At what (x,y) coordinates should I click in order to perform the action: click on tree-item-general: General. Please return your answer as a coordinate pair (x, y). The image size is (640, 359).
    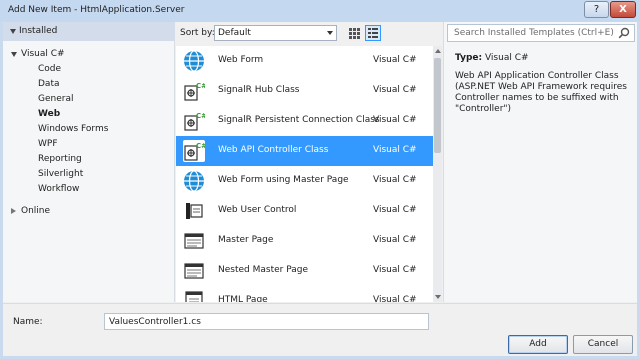
    Looking at the image, I should click on (103, 99).